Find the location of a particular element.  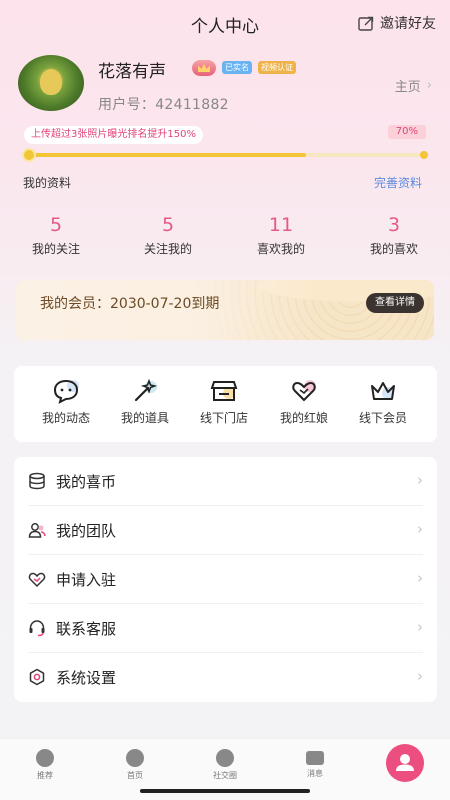

homepage-label: 主页 is located at coordinates (407, 87).